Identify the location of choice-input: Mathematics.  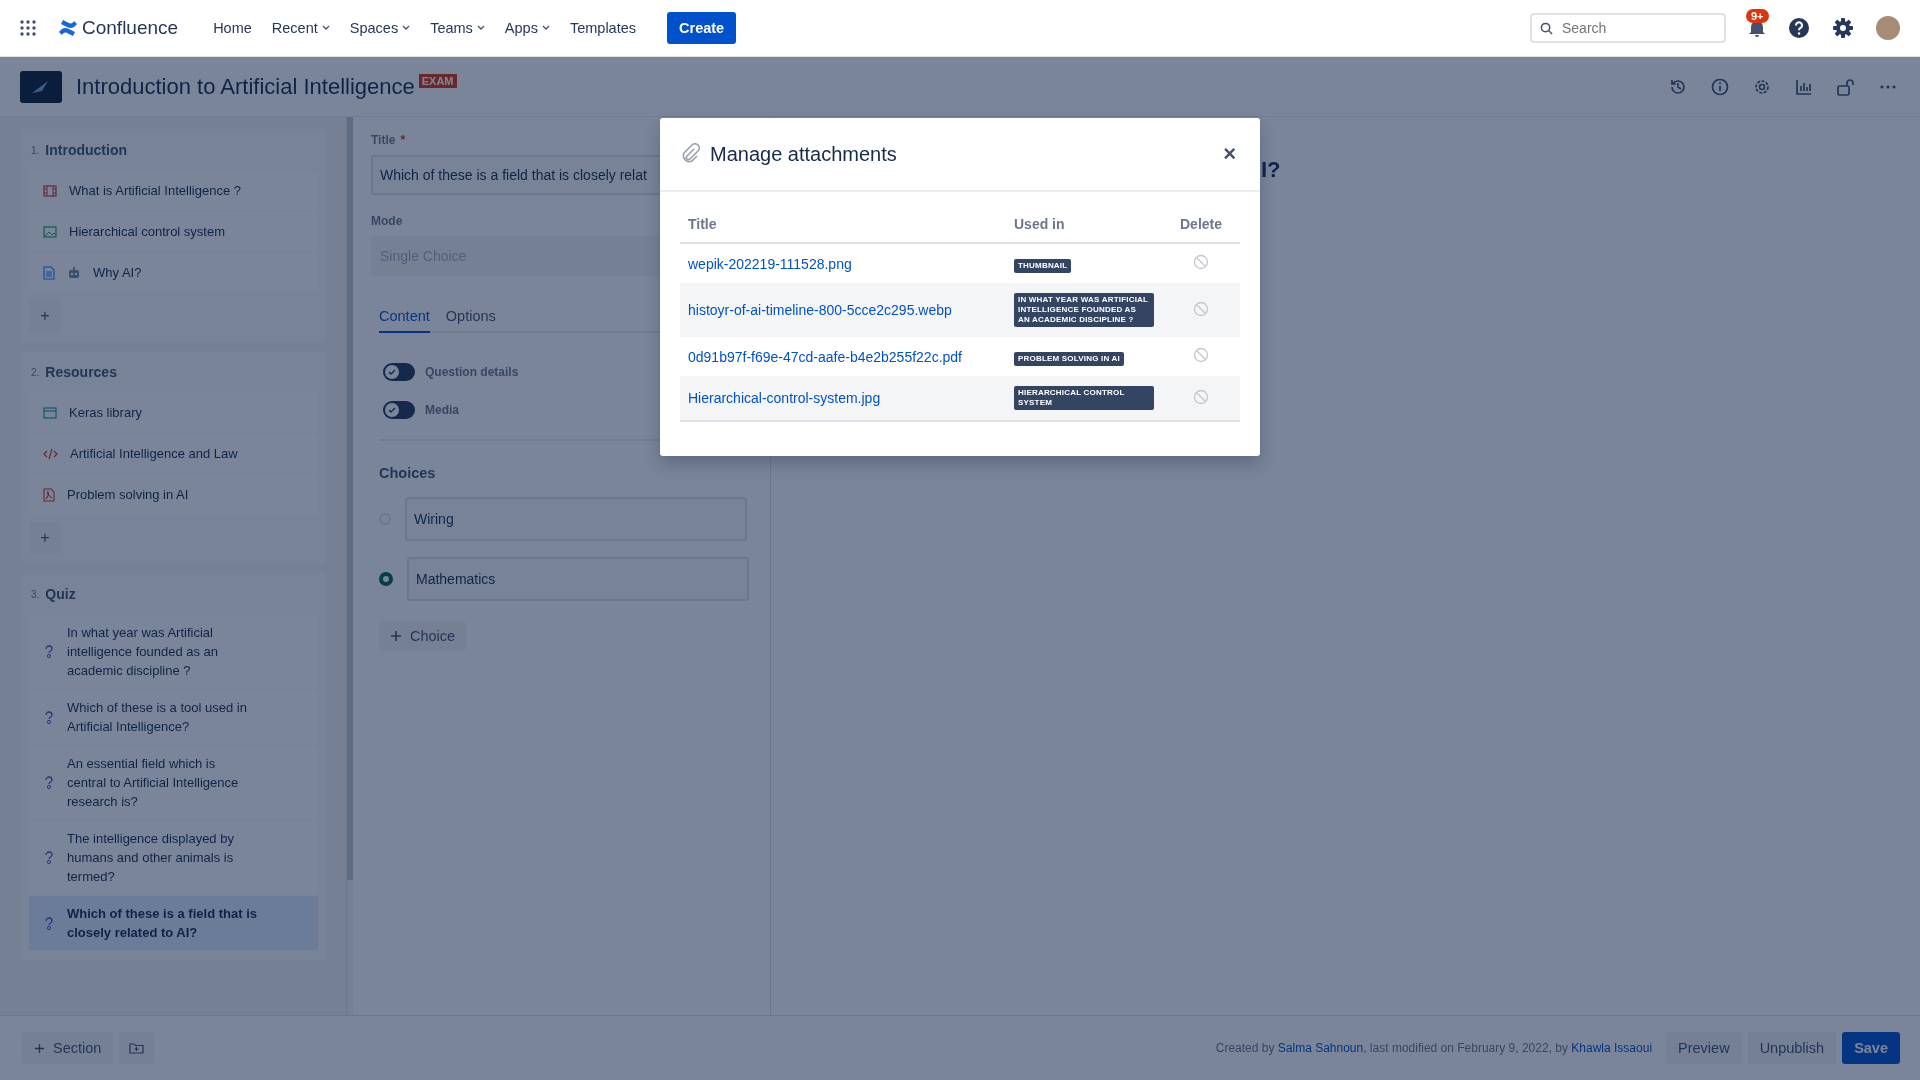
(578, 579).